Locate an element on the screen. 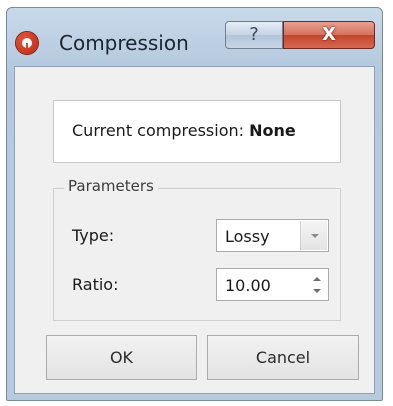 This screenshot has height=406, width=393. current-compression-text: Current compression: None is located at coordinates (184, 130).